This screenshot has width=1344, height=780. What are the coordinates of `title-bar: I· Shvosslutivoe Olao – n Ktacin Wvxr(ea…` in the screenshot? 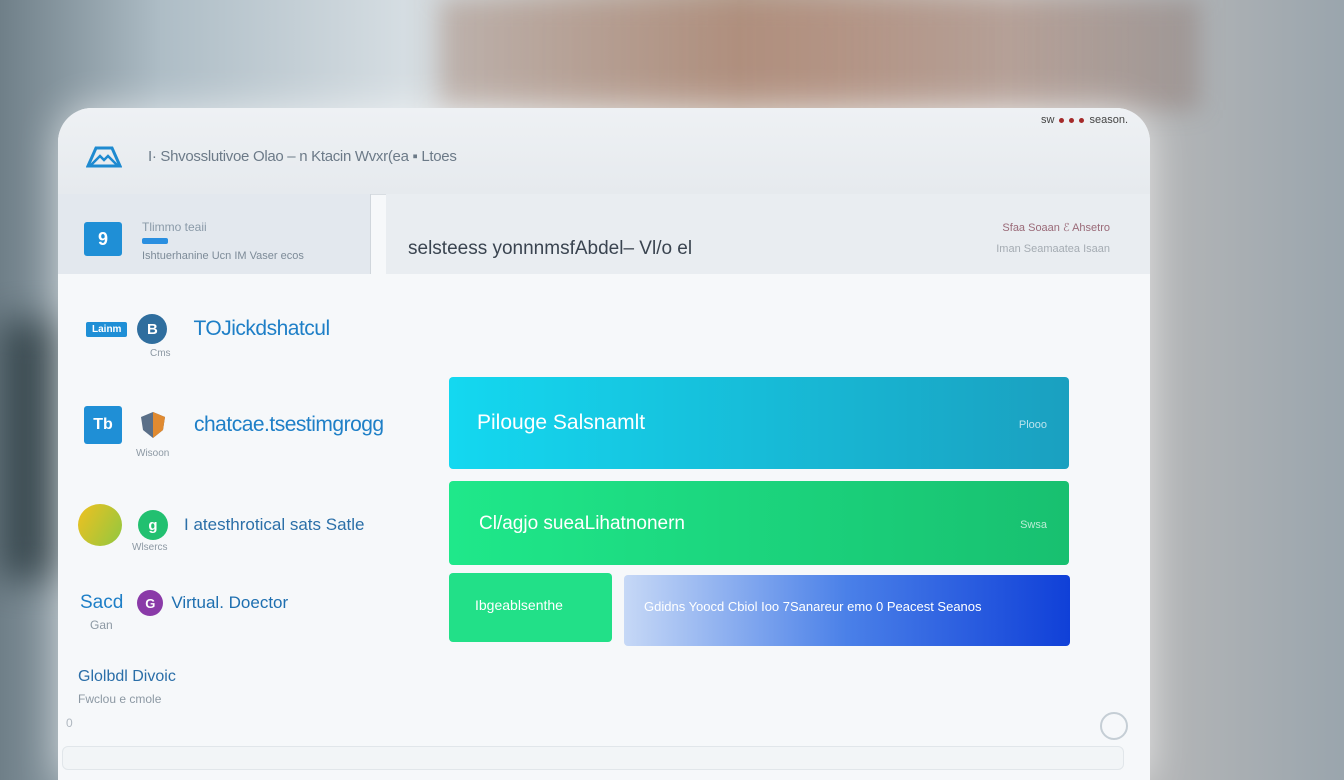 It's located at (604, 151).